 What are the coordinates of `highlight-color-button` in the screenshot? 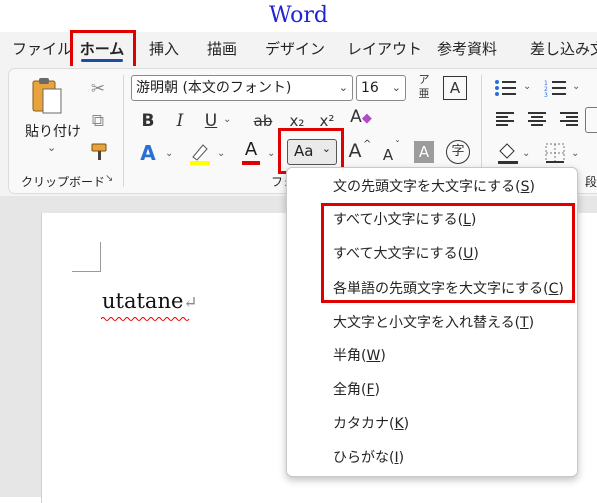 It's located at (200, 154).